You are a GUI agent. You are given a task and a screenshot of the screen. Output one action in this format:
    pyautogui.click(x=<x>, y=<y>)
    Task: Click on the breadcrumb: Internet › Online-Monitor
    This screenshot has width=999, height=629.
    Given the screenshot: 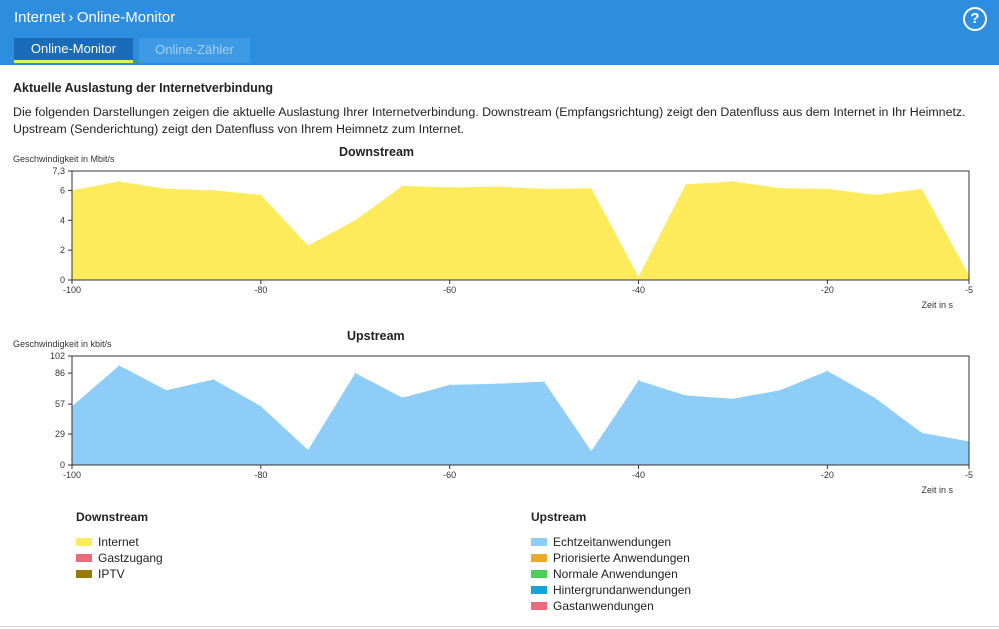 What is the action you would take?
    pyautogui.click(x=94, y=17)
    